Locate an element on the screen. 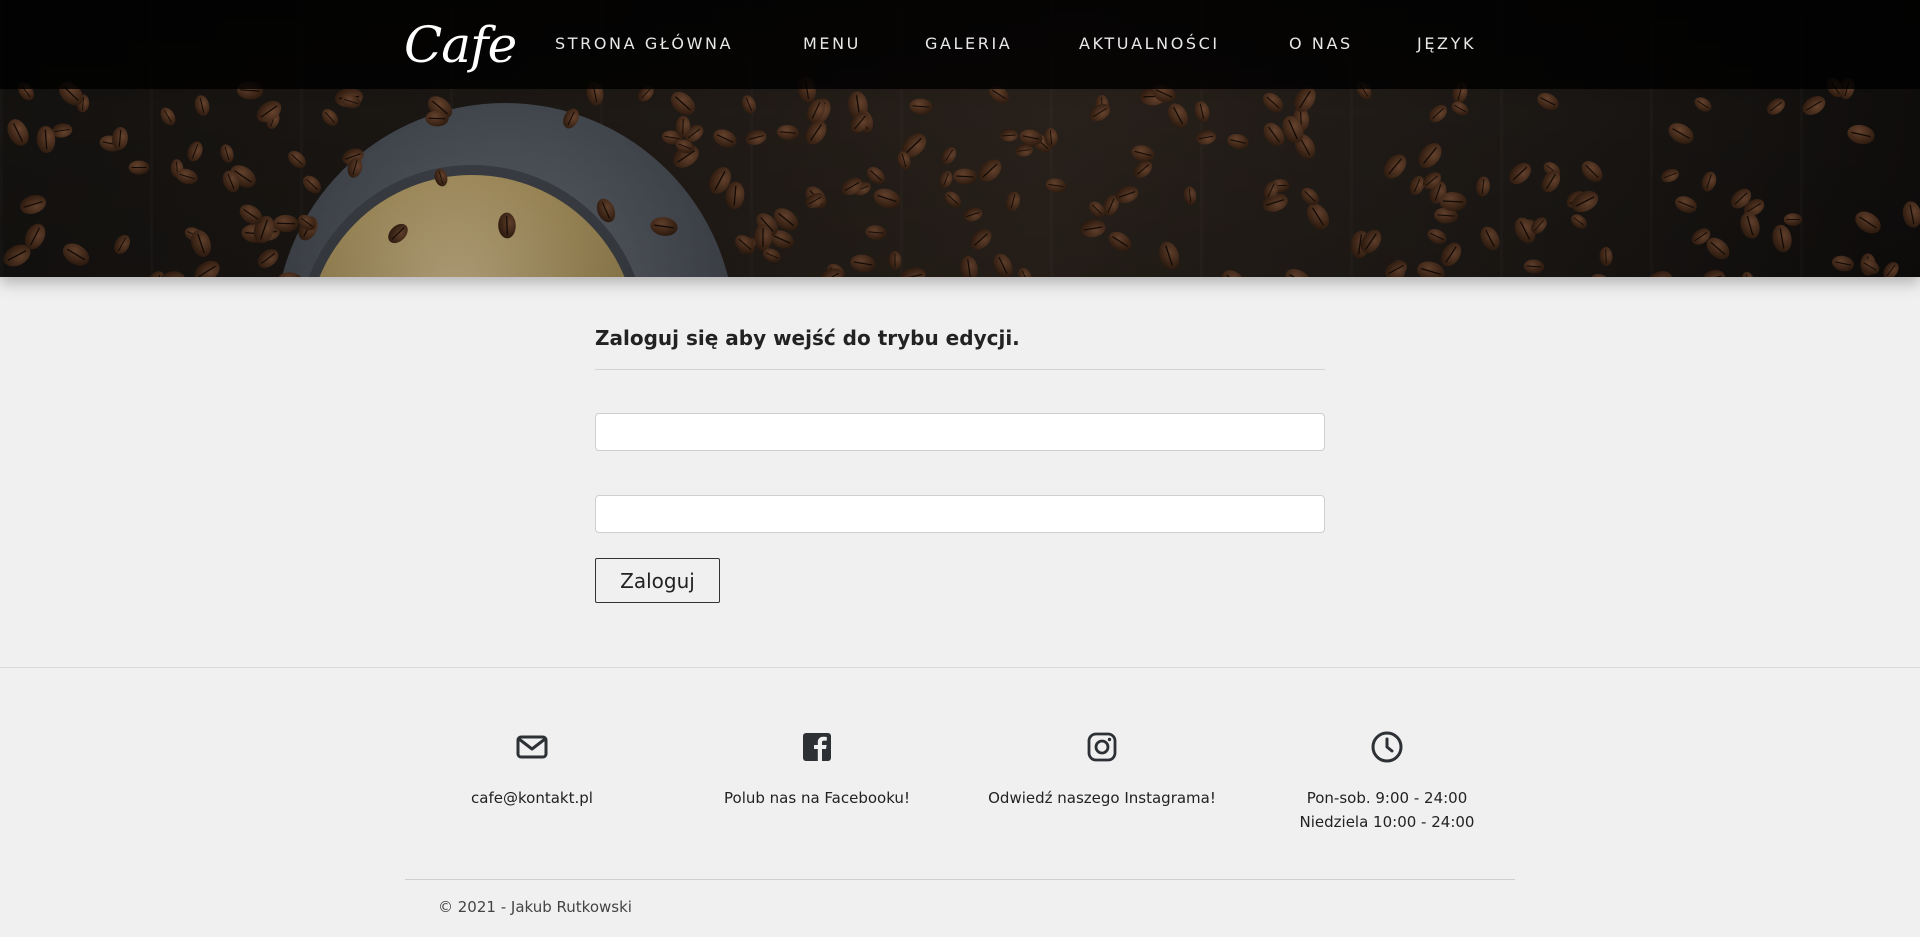 Image resolution: width=1920 pixels, height=937 pixels. nav-about: O NAS is located at coordinates (1321, 44).